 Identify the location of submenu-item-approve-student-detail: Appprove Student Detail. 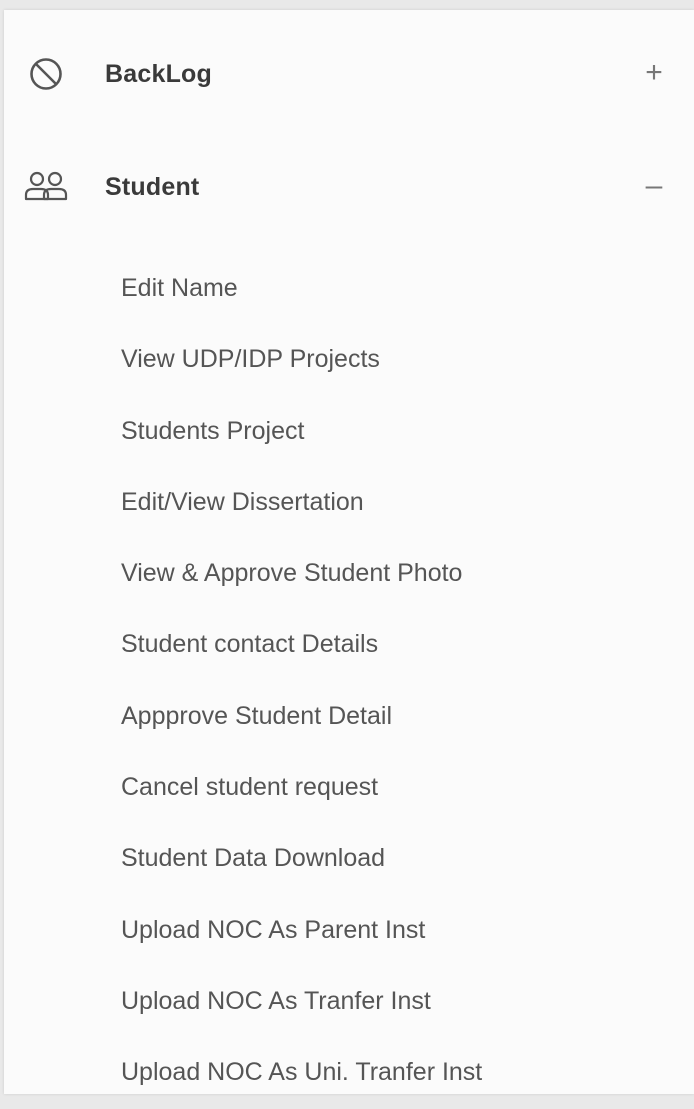
(349, 716).